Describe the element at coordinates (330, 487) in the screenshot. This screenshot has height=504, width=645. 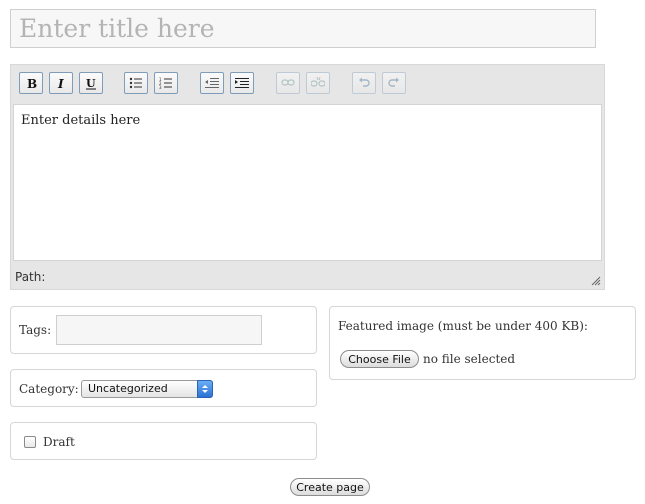
I see `create-page-button: Create page` at that location.